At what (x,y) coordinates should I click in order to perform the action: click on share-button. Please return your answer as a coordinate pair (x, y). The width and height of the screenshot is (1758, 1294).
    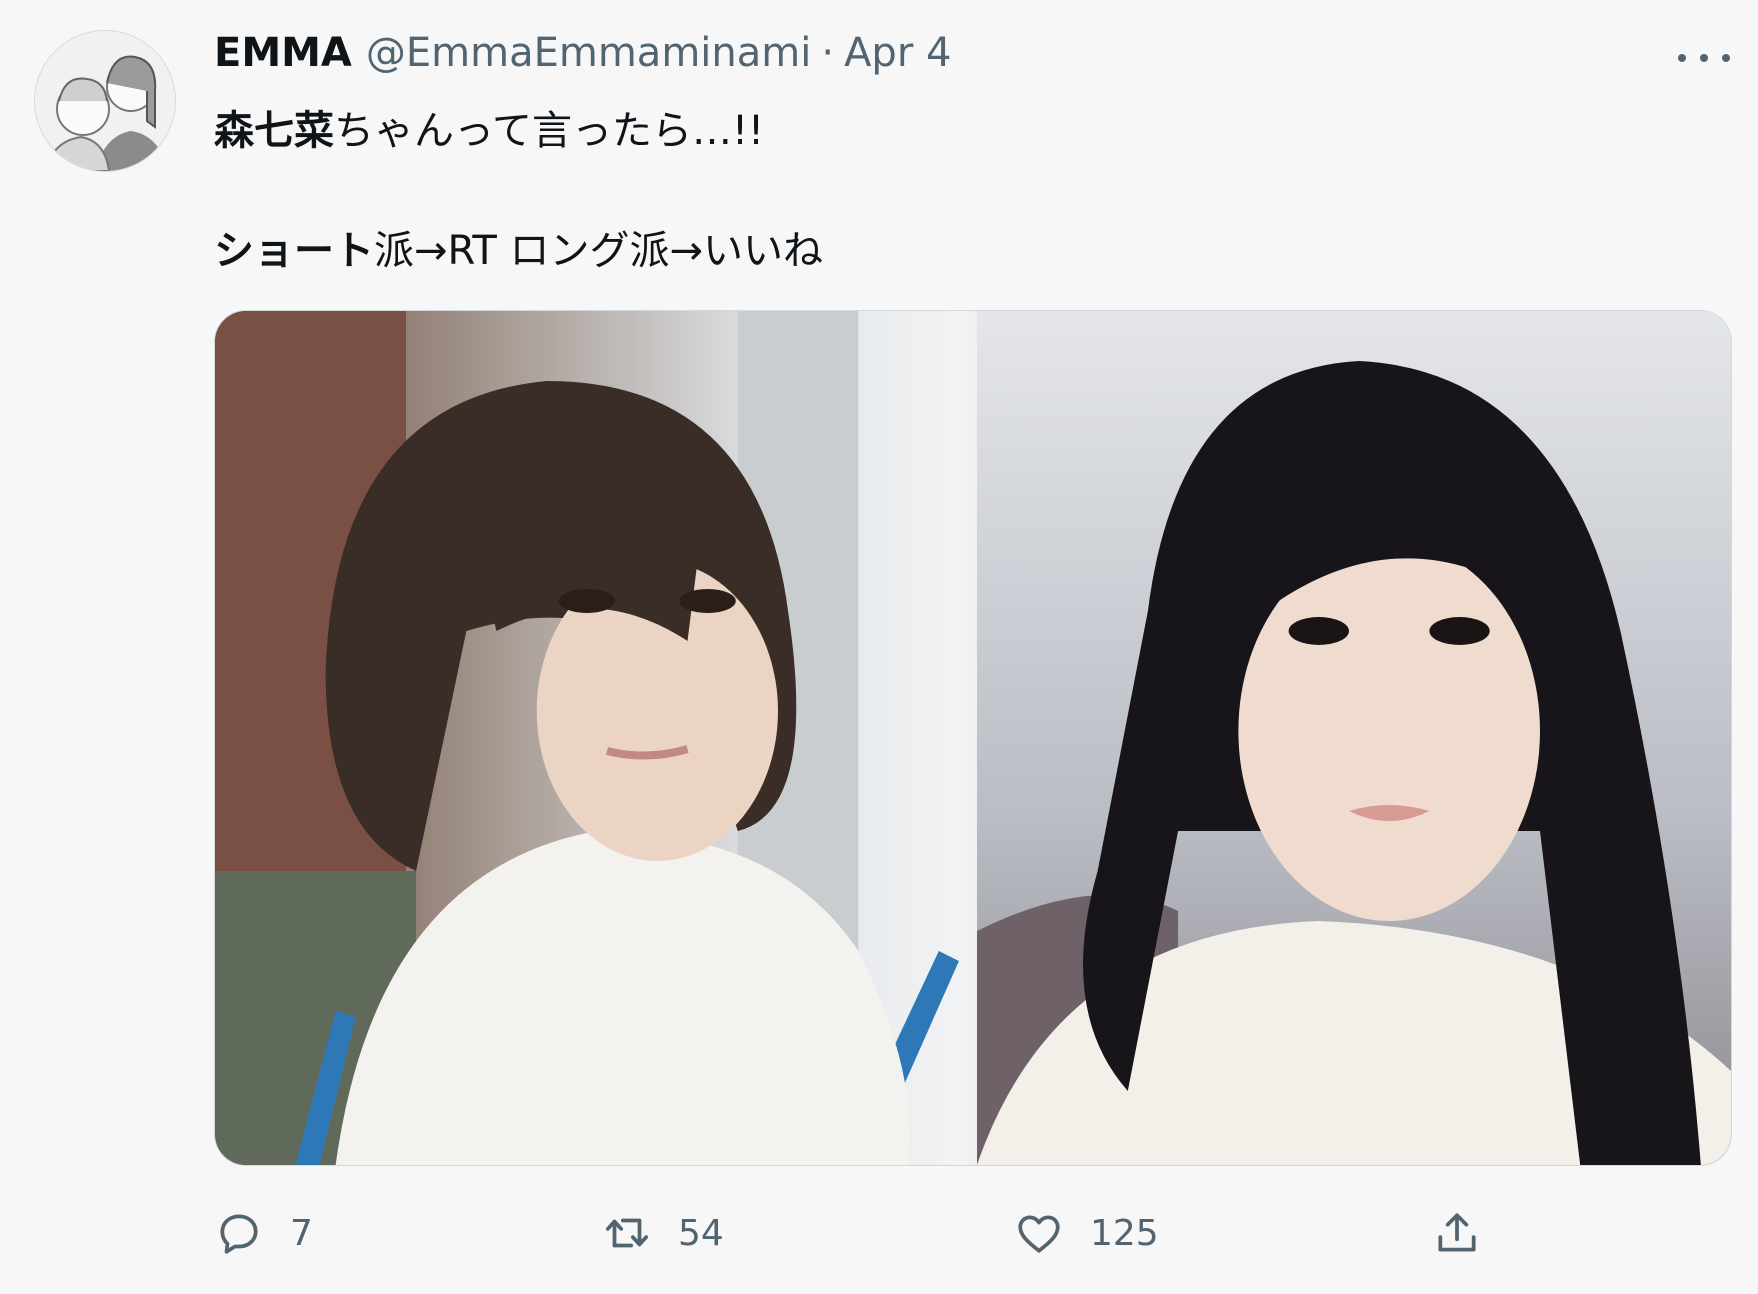
    Looking at the image, I should click on (1457, 1233).